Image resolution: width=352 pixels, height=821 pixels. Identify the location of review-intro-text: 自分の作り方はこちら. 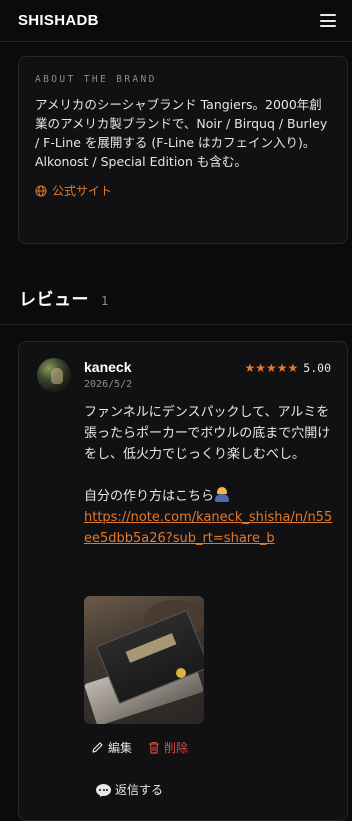
(149, 496).